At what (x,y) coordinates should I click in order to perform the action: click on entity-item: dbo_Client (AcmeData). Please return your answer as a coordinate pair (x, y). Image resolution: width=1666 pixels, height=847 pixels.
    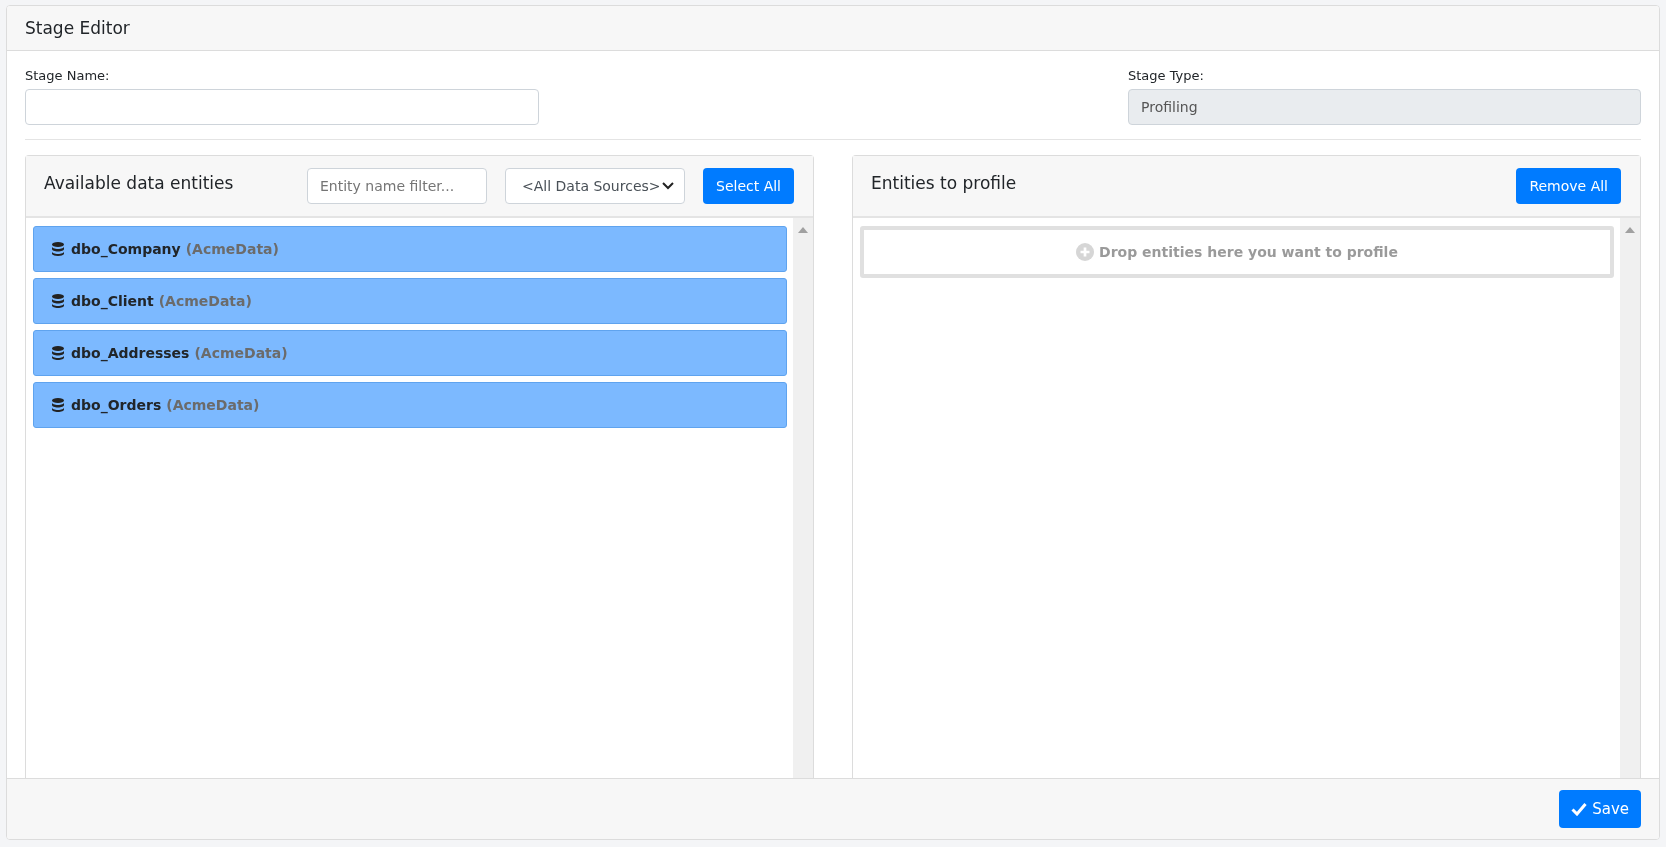
    Looking at the image, I should click on (410, 301).